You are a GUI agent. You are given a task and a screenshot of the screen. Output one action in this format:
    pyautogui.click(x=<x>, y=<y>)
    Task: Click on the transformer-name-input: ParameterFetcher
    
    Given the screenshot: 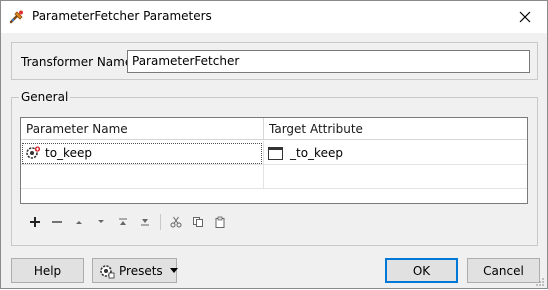 What is the action you would take?
    pyautogui.click(x=328, y=61)
    